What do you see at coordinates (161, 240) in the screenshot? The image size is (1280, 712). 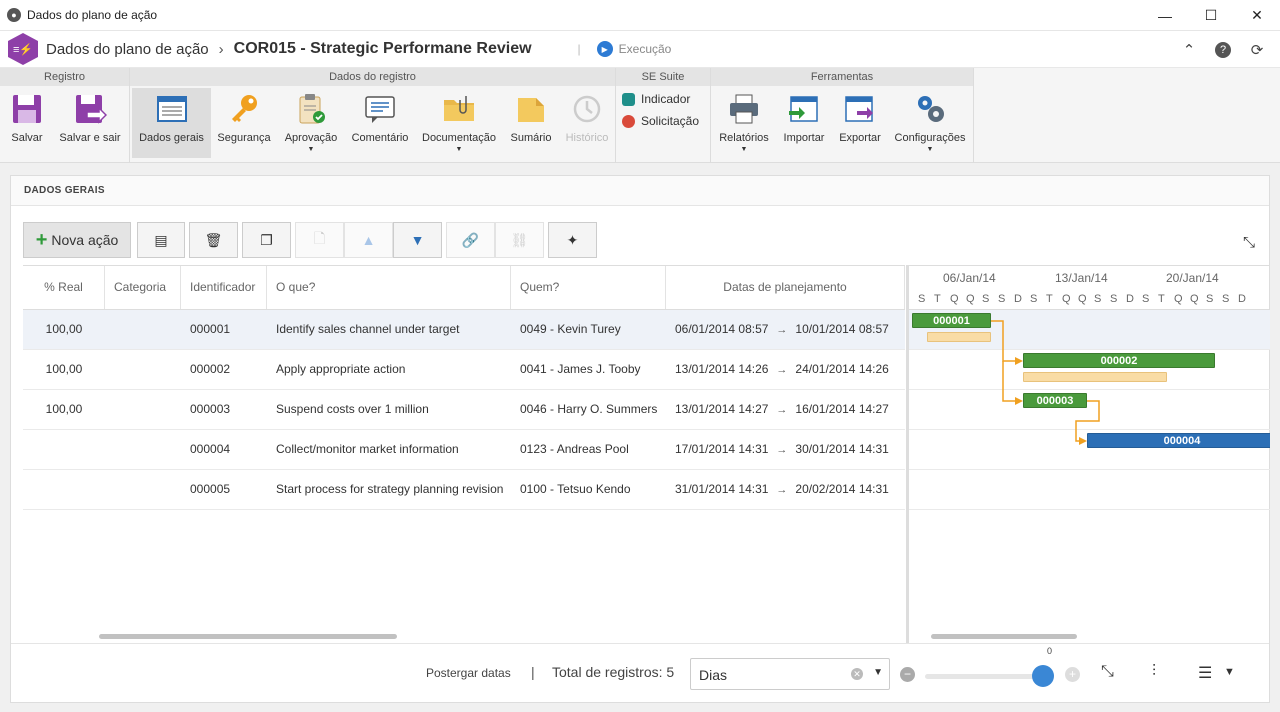 I see `edit-details-button: ▤` at bounding box center [161, 240].